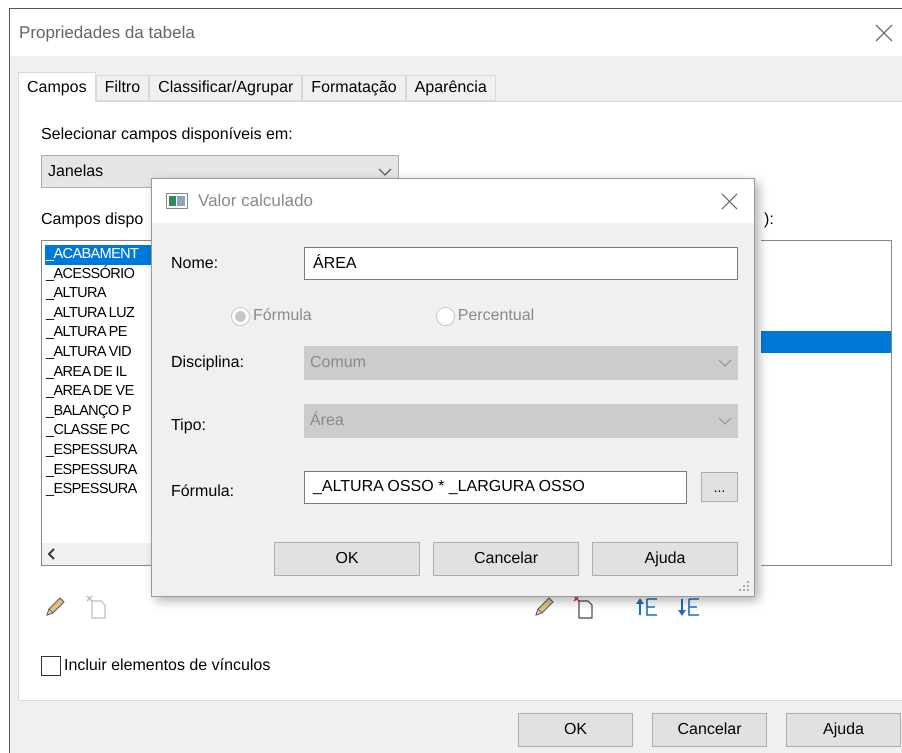  Describe the element at coordinates (689, 607) in the screenshot. I see `move-down-icon` at that location.